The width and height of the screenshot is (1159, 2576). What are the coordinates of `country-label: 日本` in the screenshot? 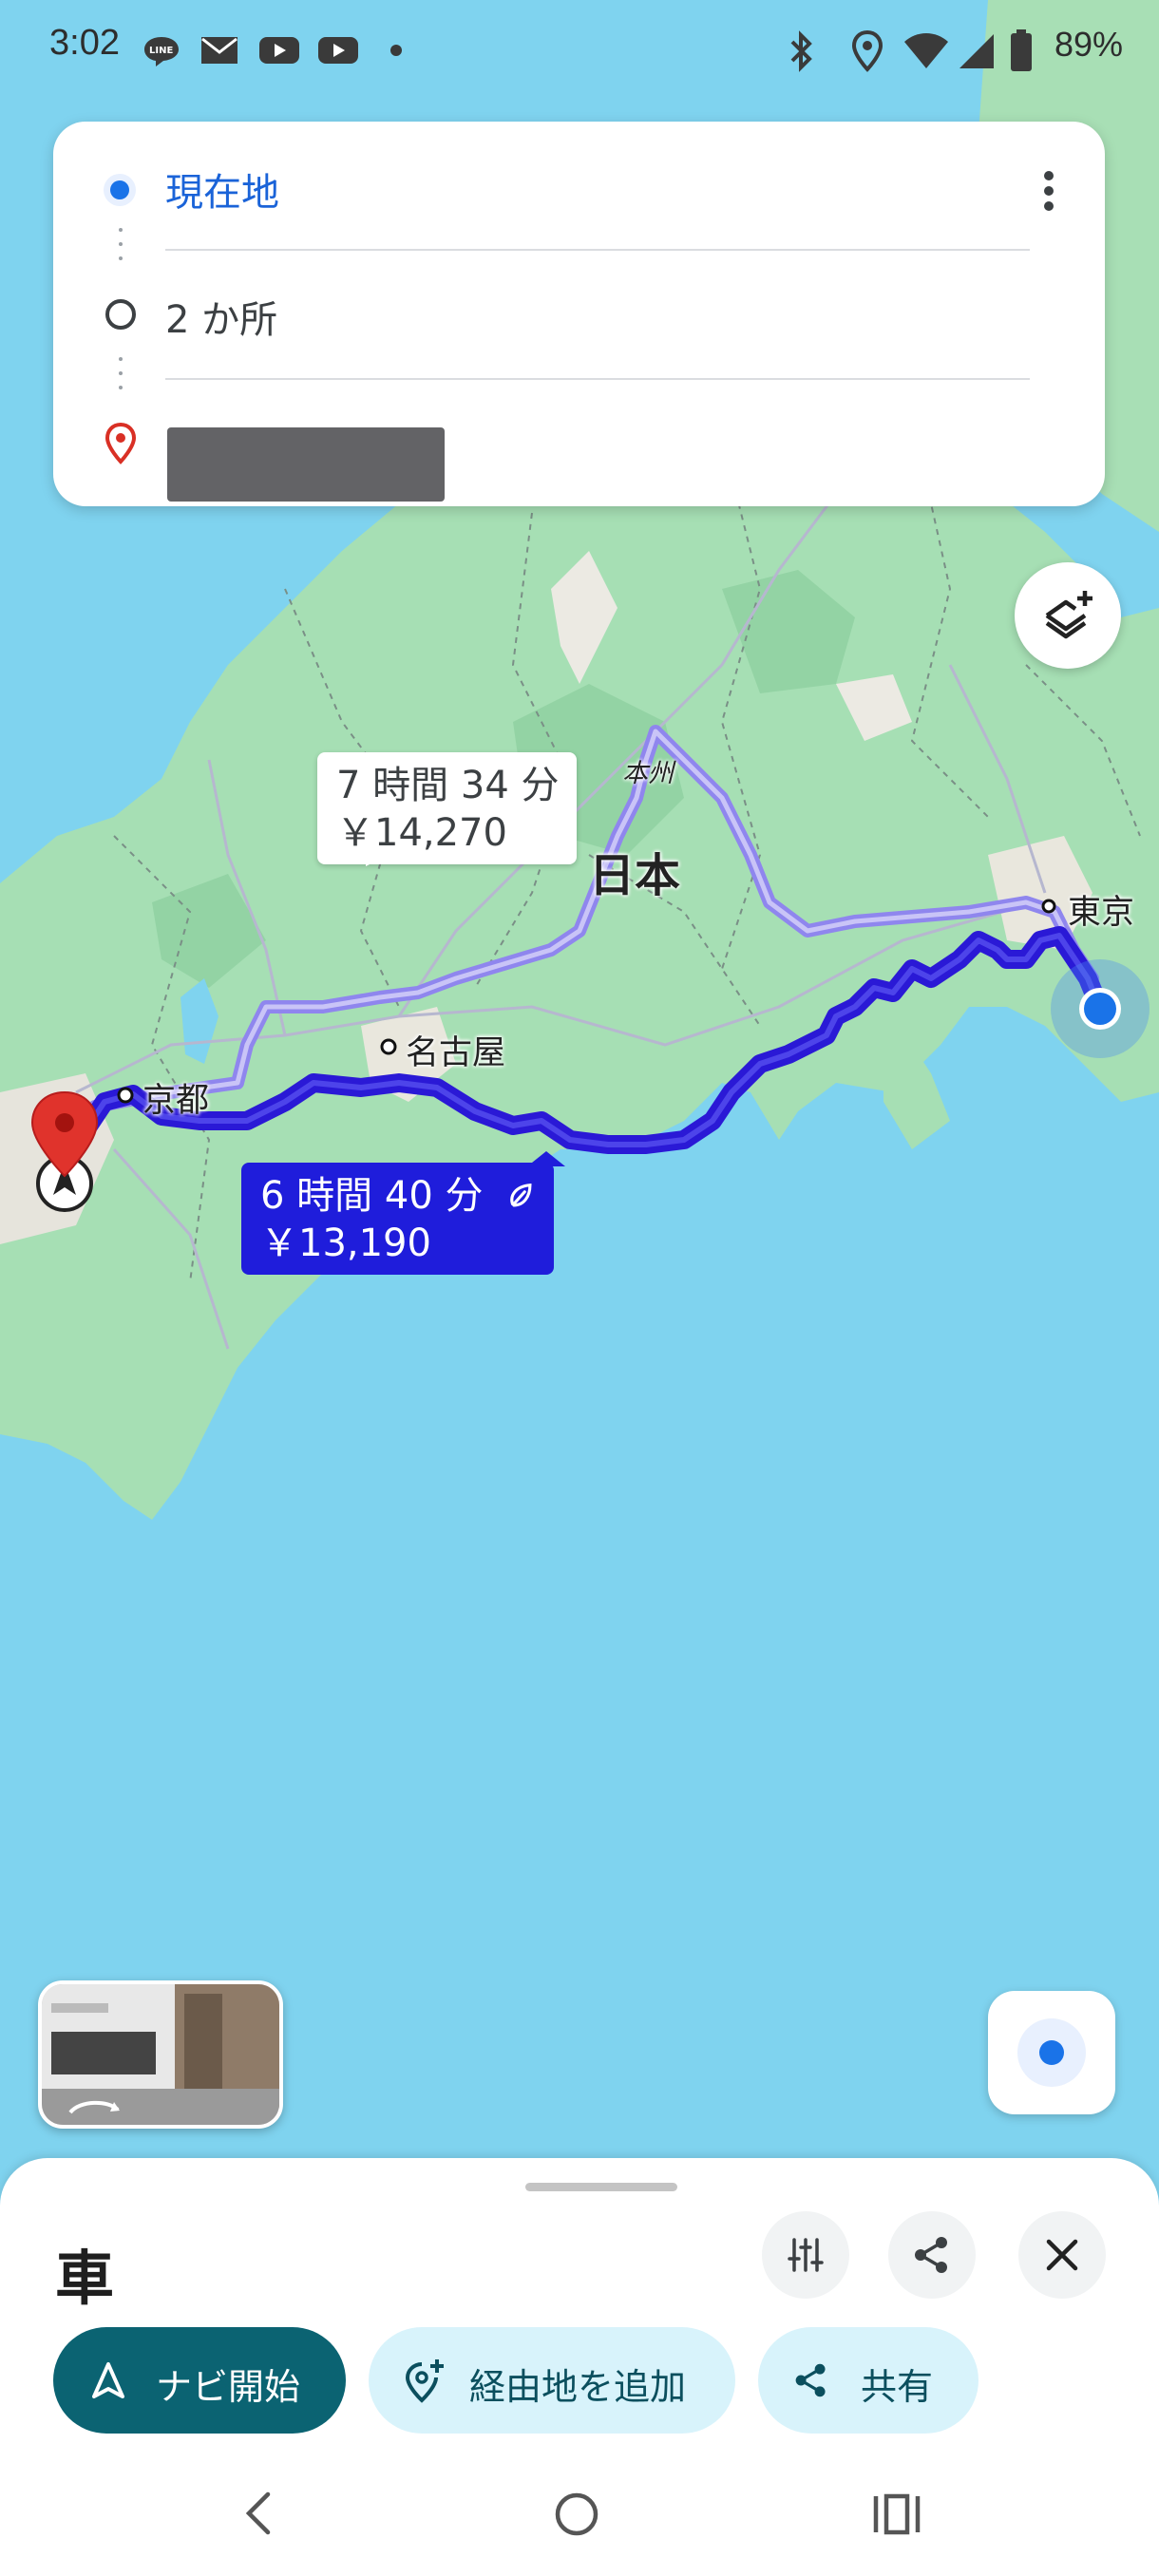 It's located at (635, 875).